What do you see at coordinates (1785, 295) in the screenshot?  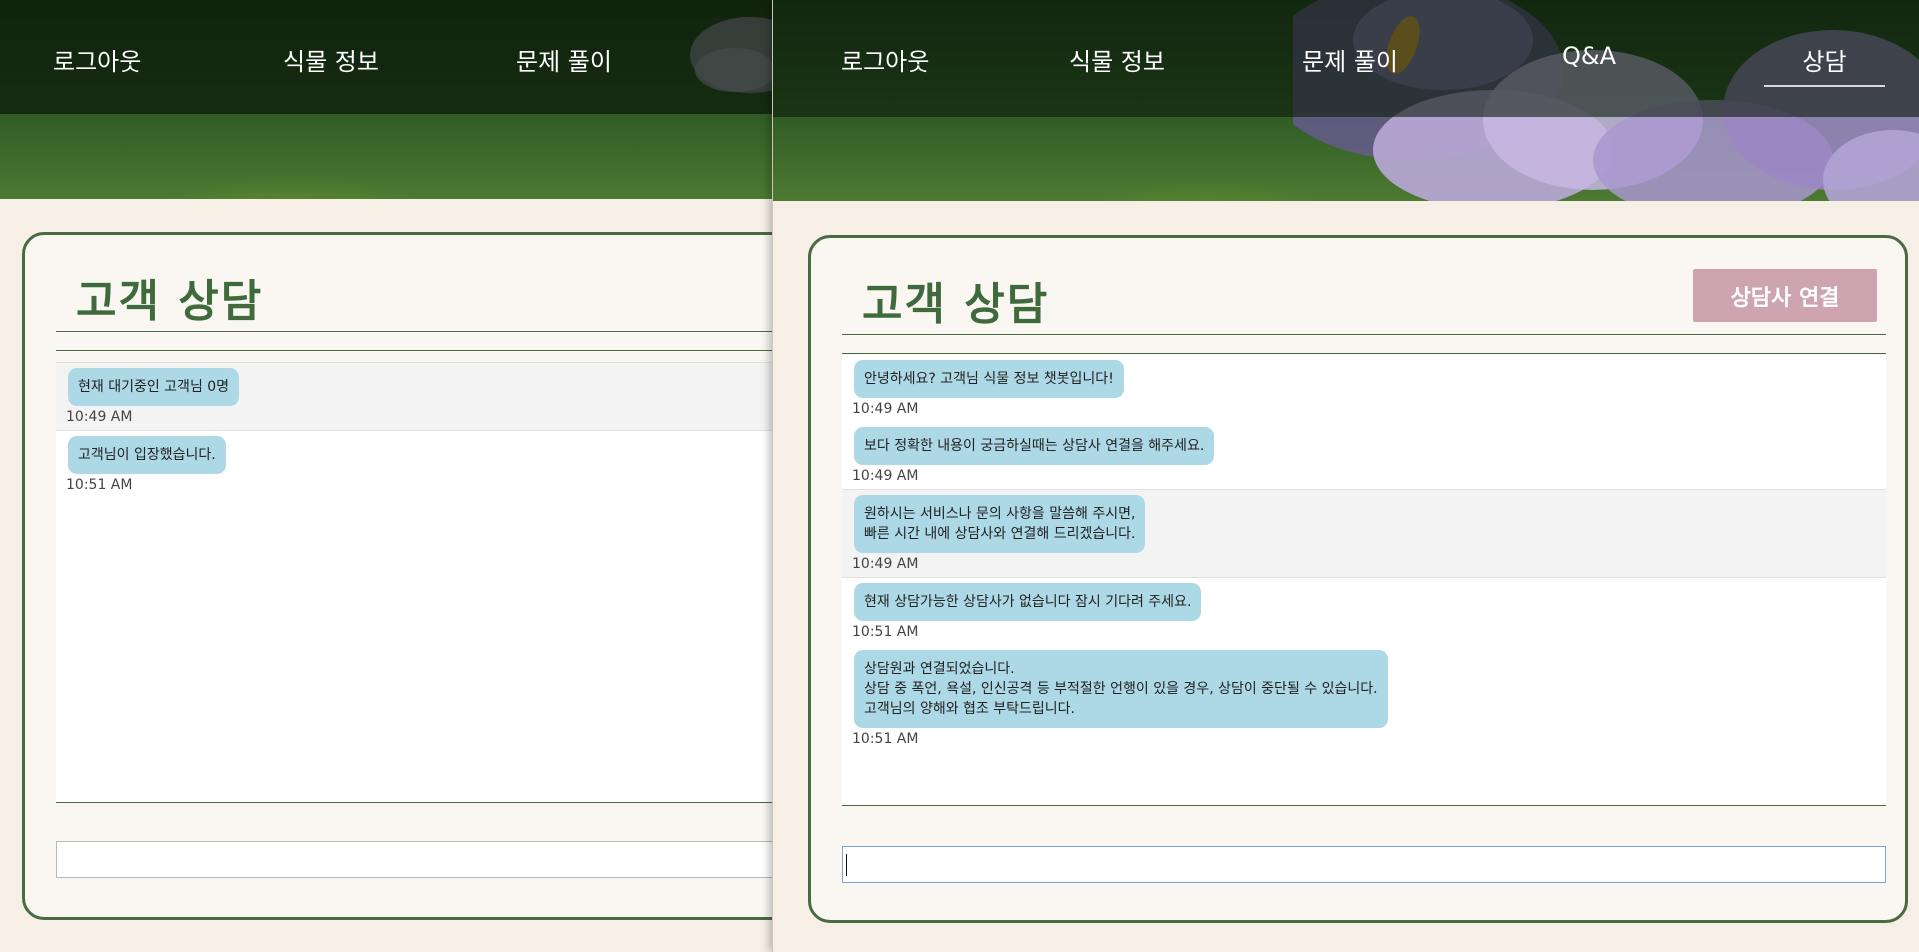 I see `connect-counselor-button: 상담사 연결` at bounding box center [1785, 295].